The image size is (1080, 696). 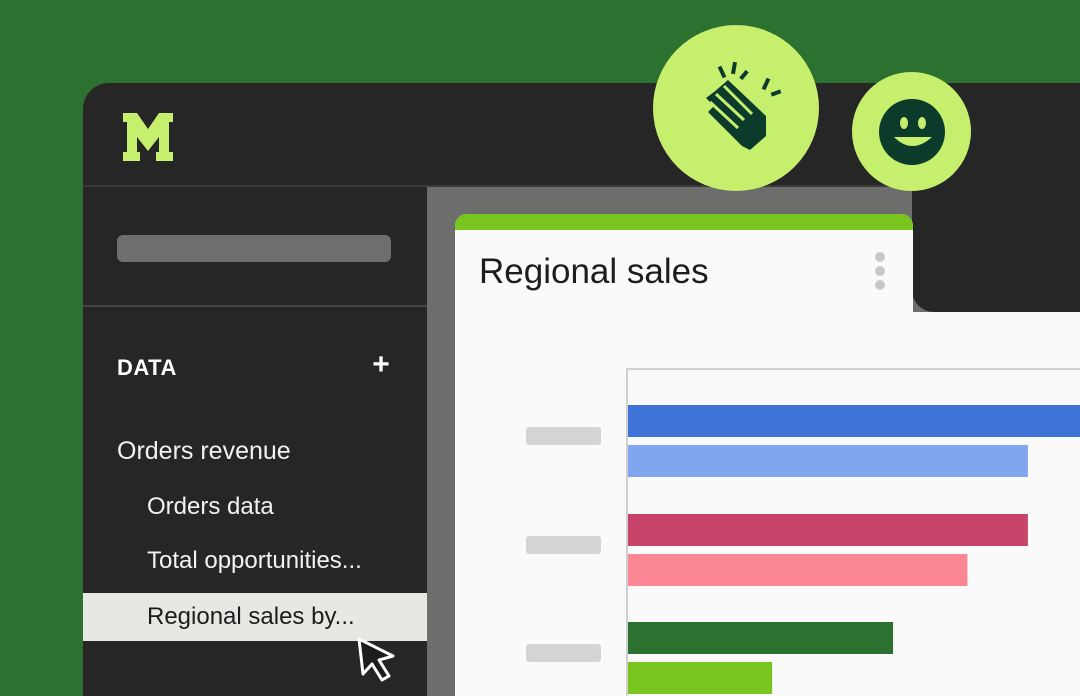 I want to click on sidebar-search-placeholder, so click(x=254, y=248).